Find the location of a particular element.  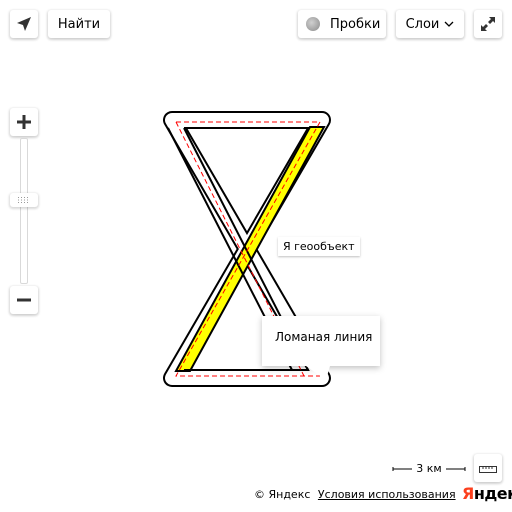

zoom-slider-track is located at coordinates (24, 211).